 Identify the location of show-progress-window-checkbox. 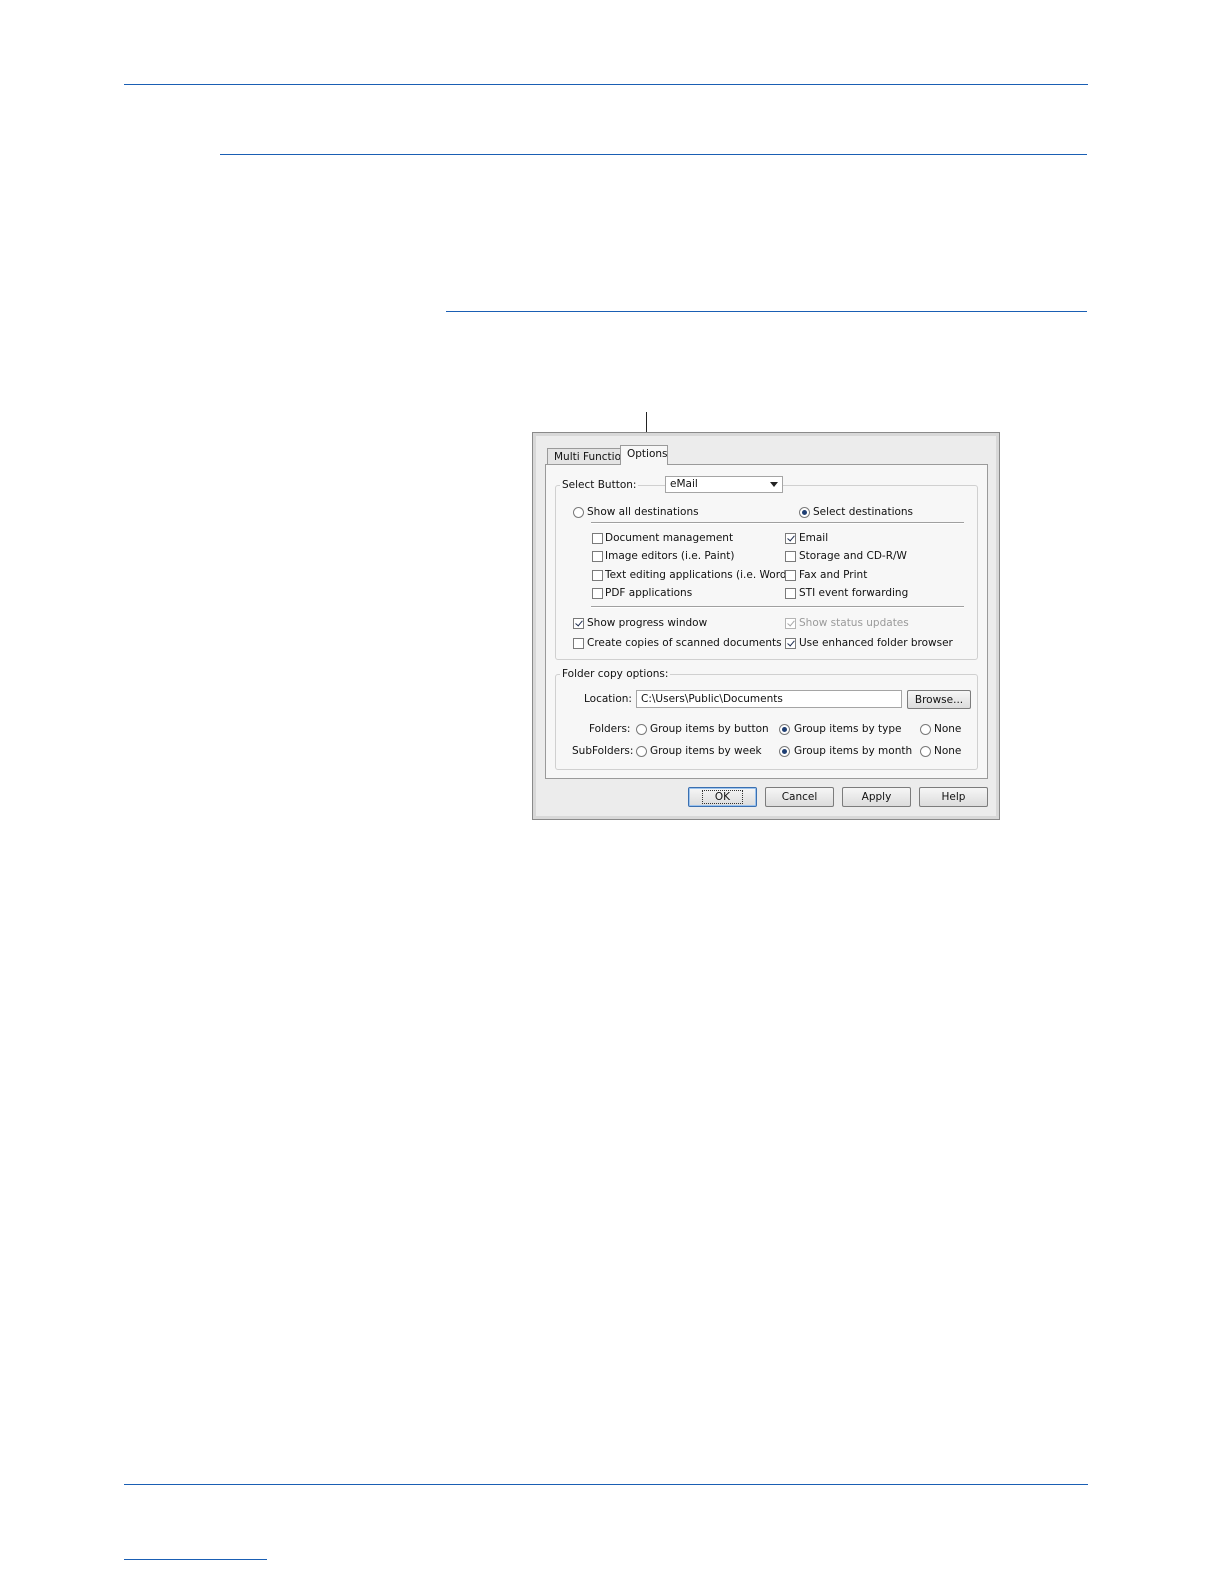
(578, 623).